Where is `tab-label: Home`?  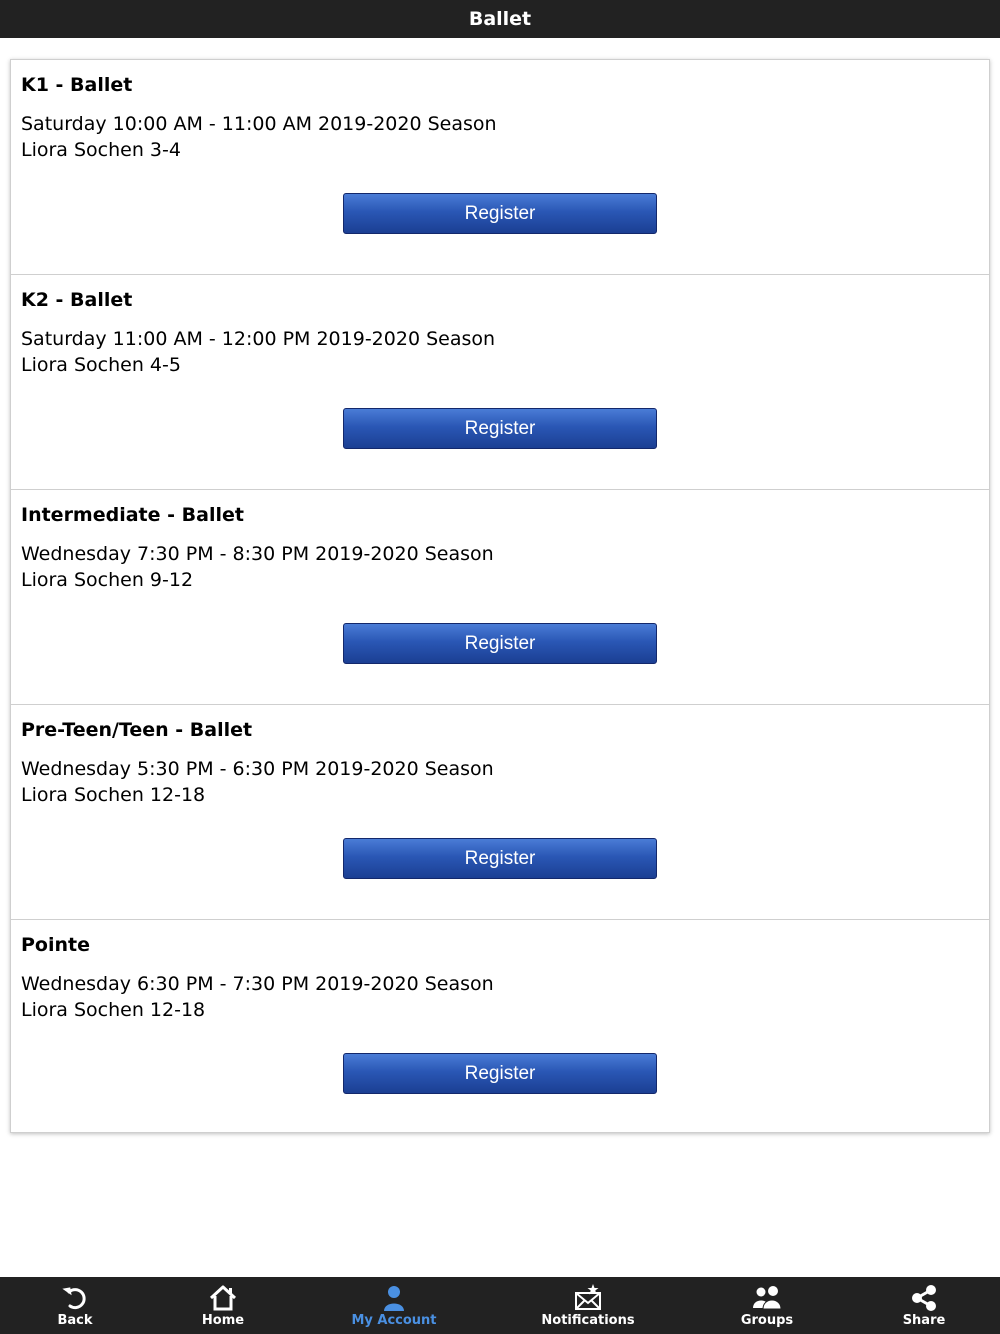 tab-label: Home is located at coordinates (223, 1320).